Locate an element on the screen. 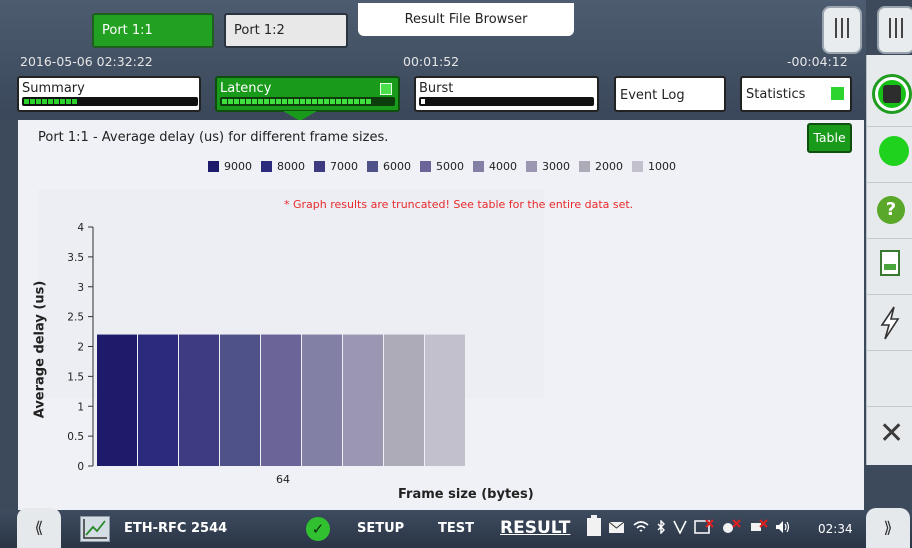 The width and height of the screenshot is (912, 548). legend-item: 5000 is located at coordinates (442, 166).